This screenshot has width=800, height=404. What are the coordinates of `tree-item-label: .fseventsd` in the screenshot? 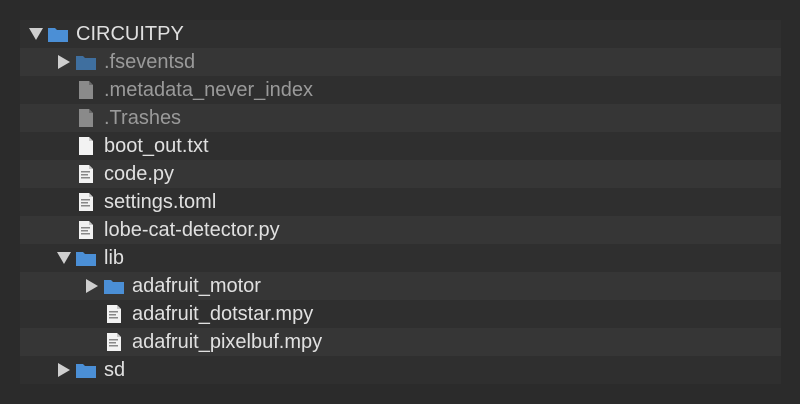 It's located at (150, 62).